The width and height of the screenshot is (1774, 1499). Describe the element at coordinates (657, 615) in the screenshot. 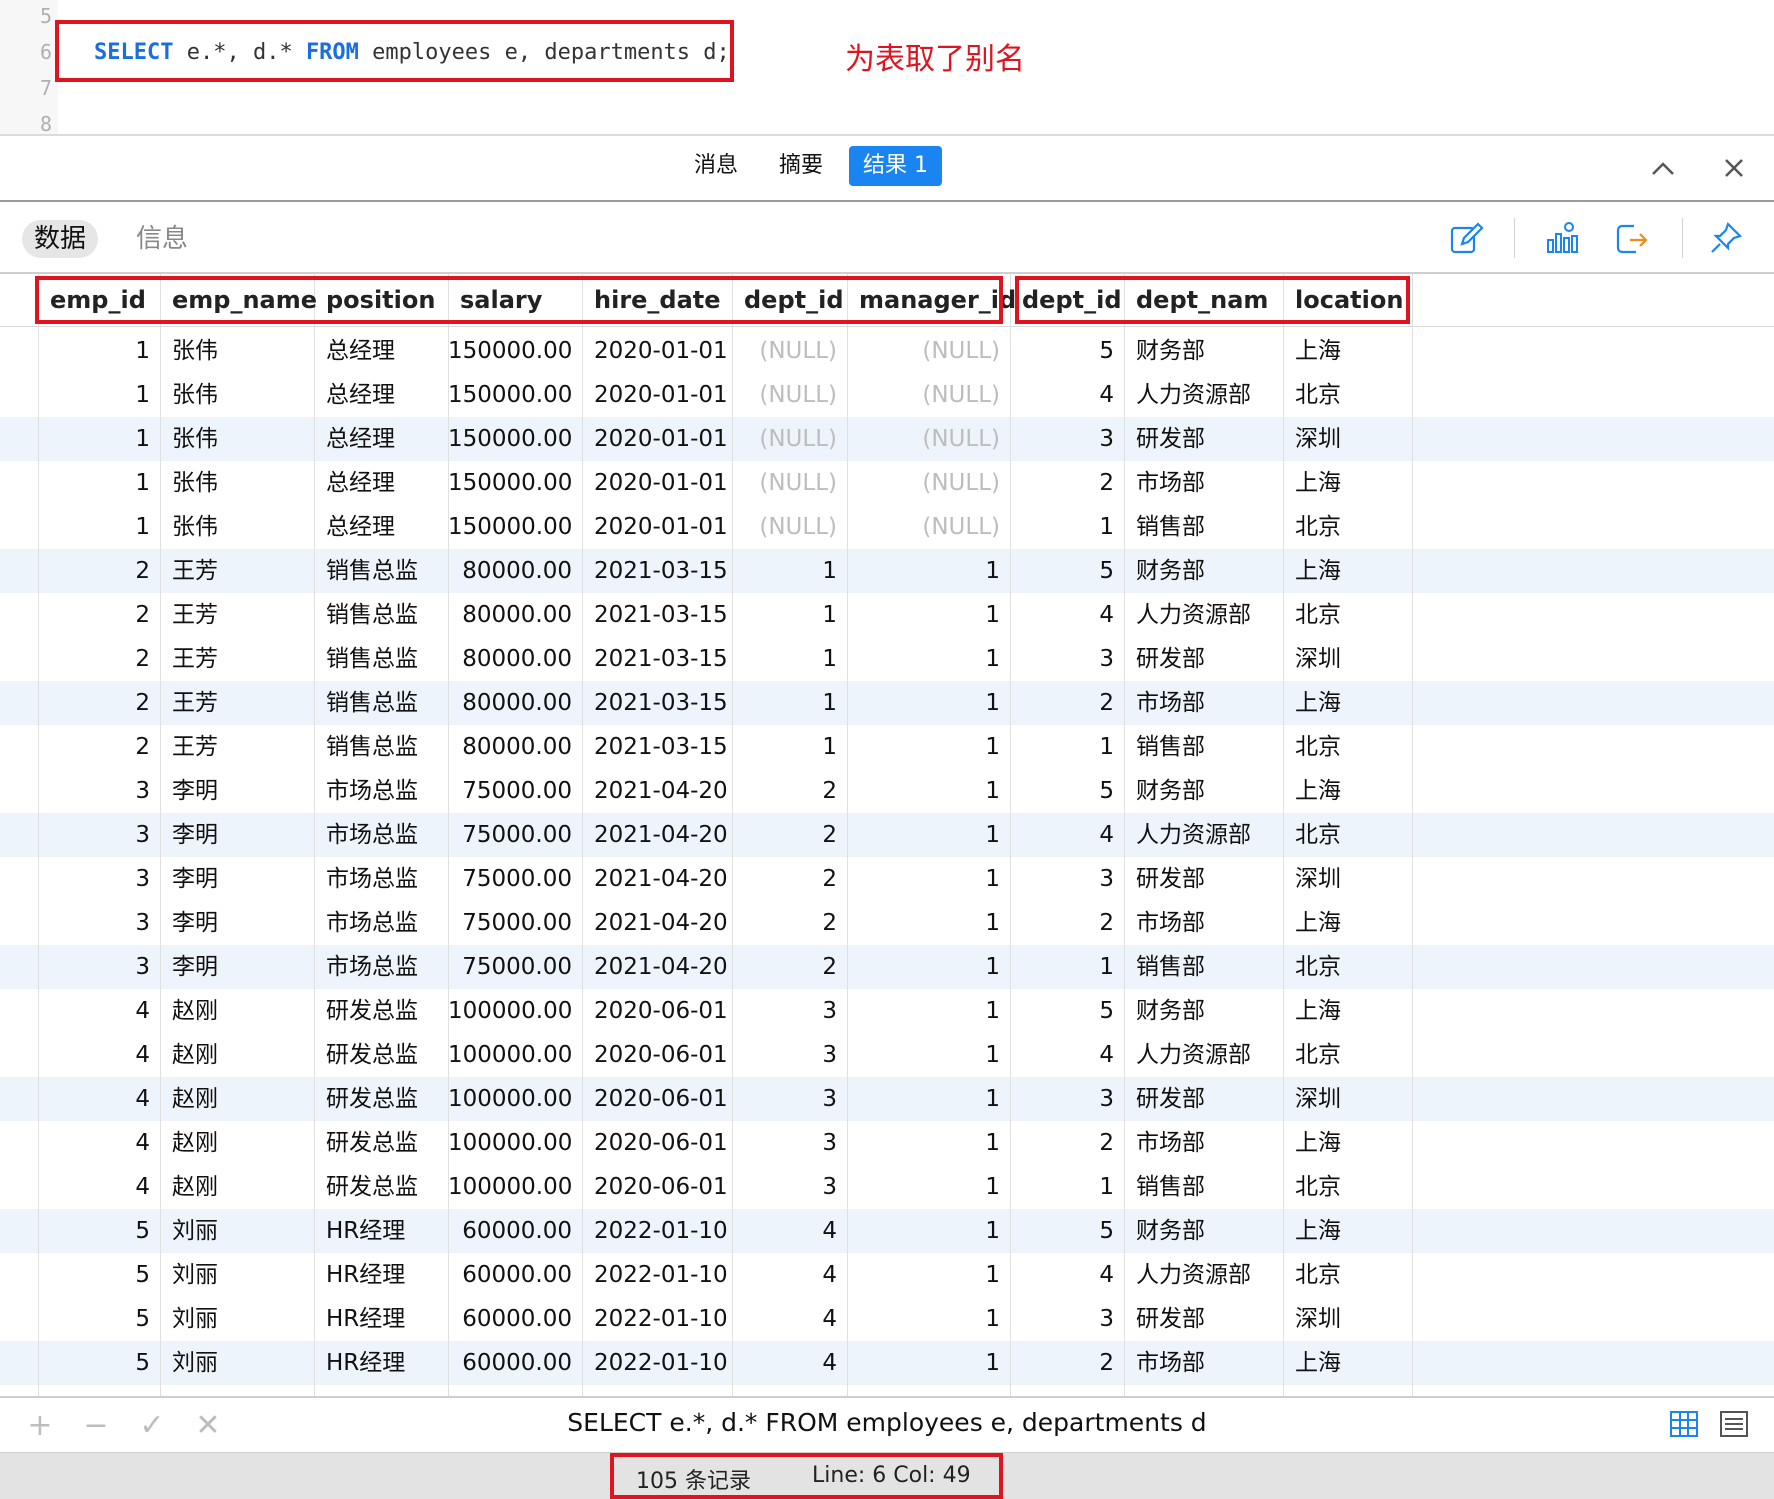

I see `cell-hire-date: 2021-03-15` at that location.